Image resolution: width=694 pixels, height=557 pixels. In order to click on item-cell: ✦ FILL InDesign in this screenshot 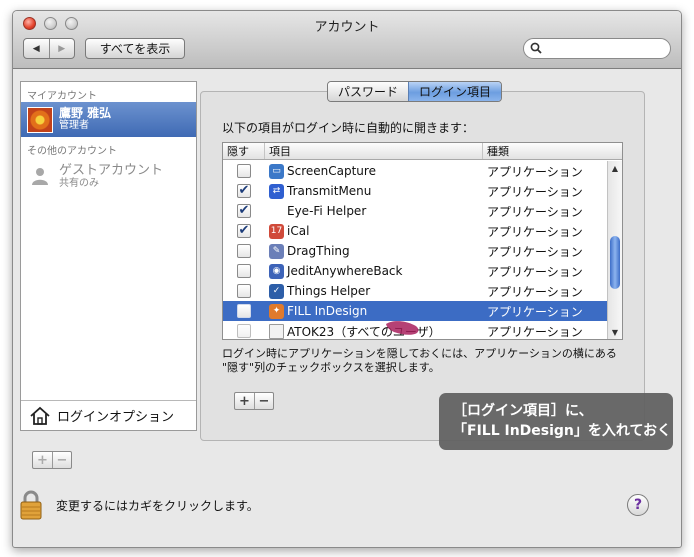, I will do `click(374, 311)`.